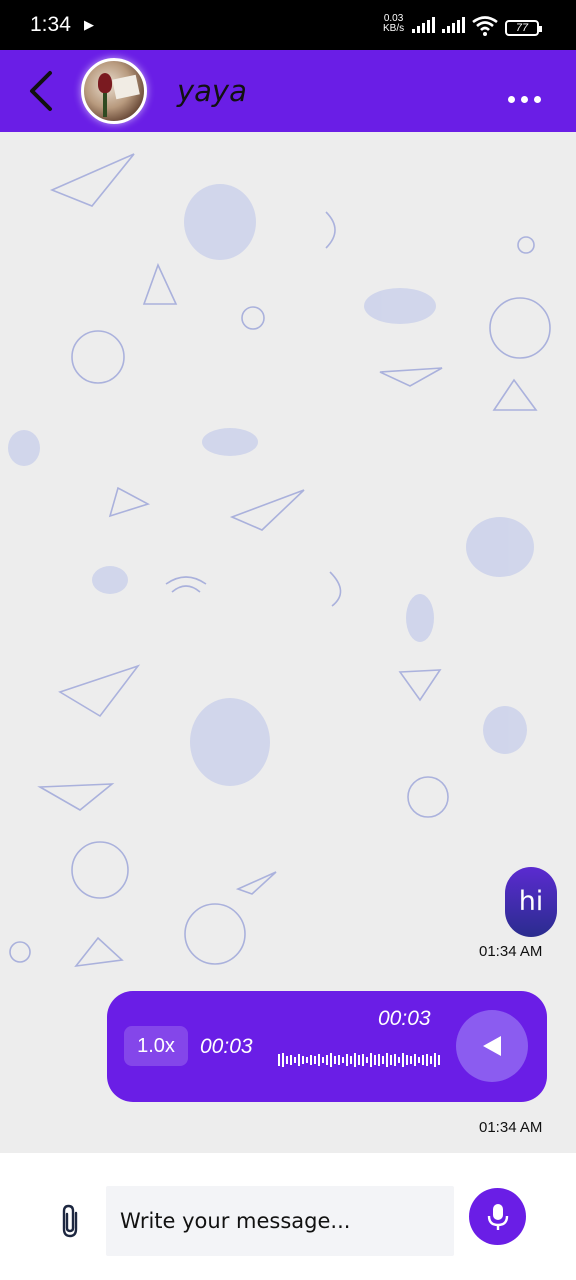 The image size is (576, 1280). What do you see at coordinates (485, 26) in the screenshot?
I see `wifi-icon` at bounding box center [485, 26].